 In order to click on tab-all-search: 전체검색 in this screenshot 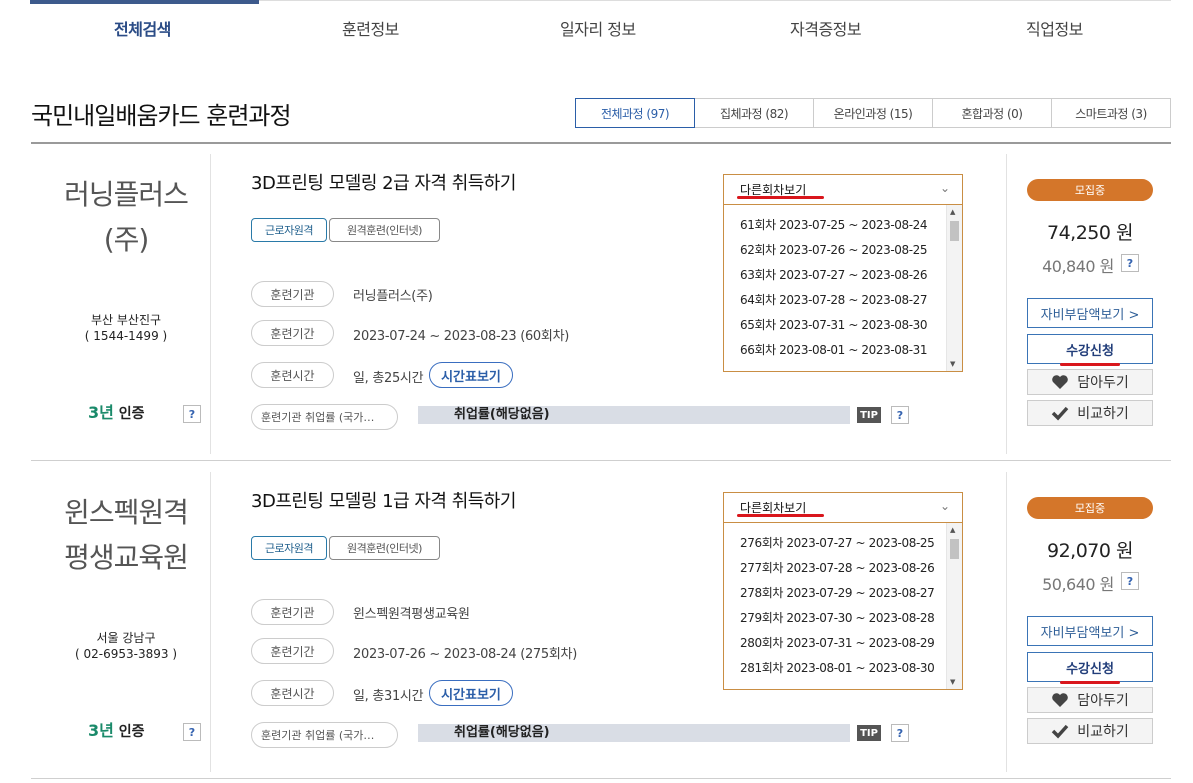, I will do `click(142, 28)`.